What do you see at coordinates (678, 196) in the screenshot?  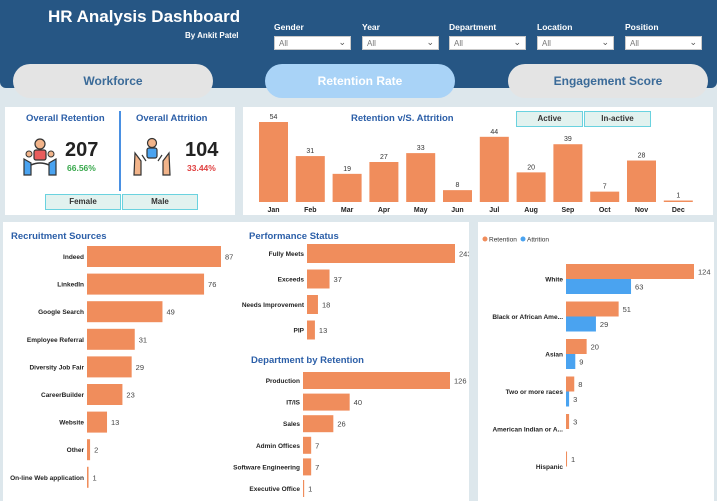 I see `month-value-label: 1` at bounding box center [678, 196].